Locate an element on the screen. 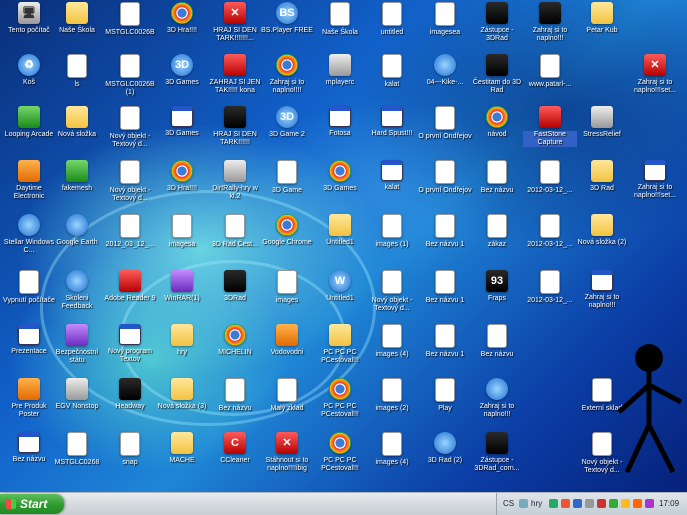  desktop-icon: 3D Rad is located at coordinates (602, 176).